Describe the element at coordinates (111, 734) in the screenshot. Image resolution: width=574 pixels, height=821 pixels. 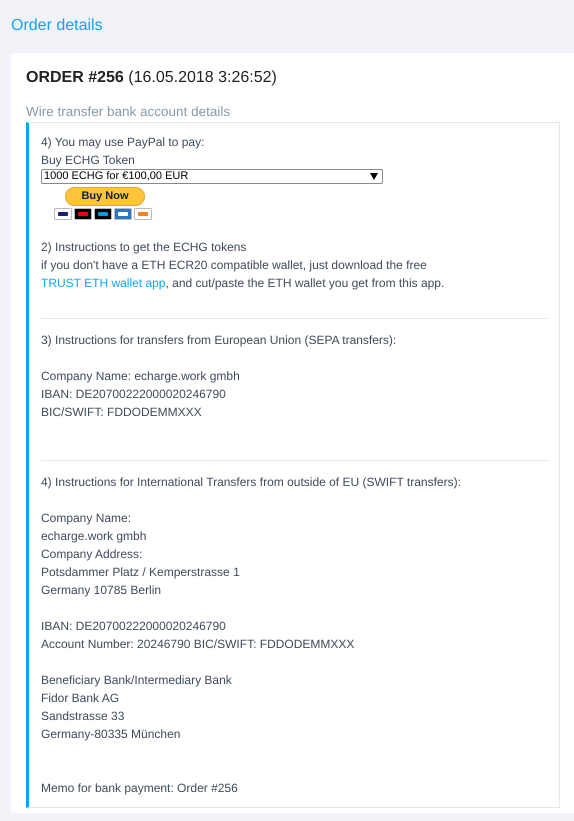
I see `detail-line: Germany-80335 München` at that location.